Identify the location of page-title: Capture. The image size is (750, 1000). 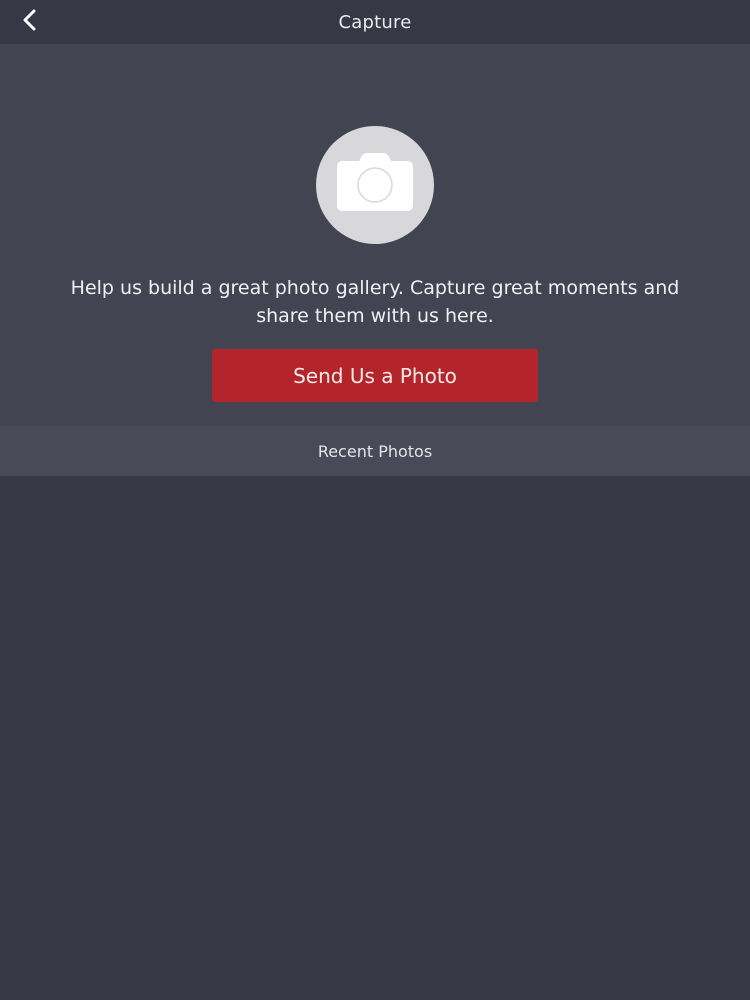
(375, 22).